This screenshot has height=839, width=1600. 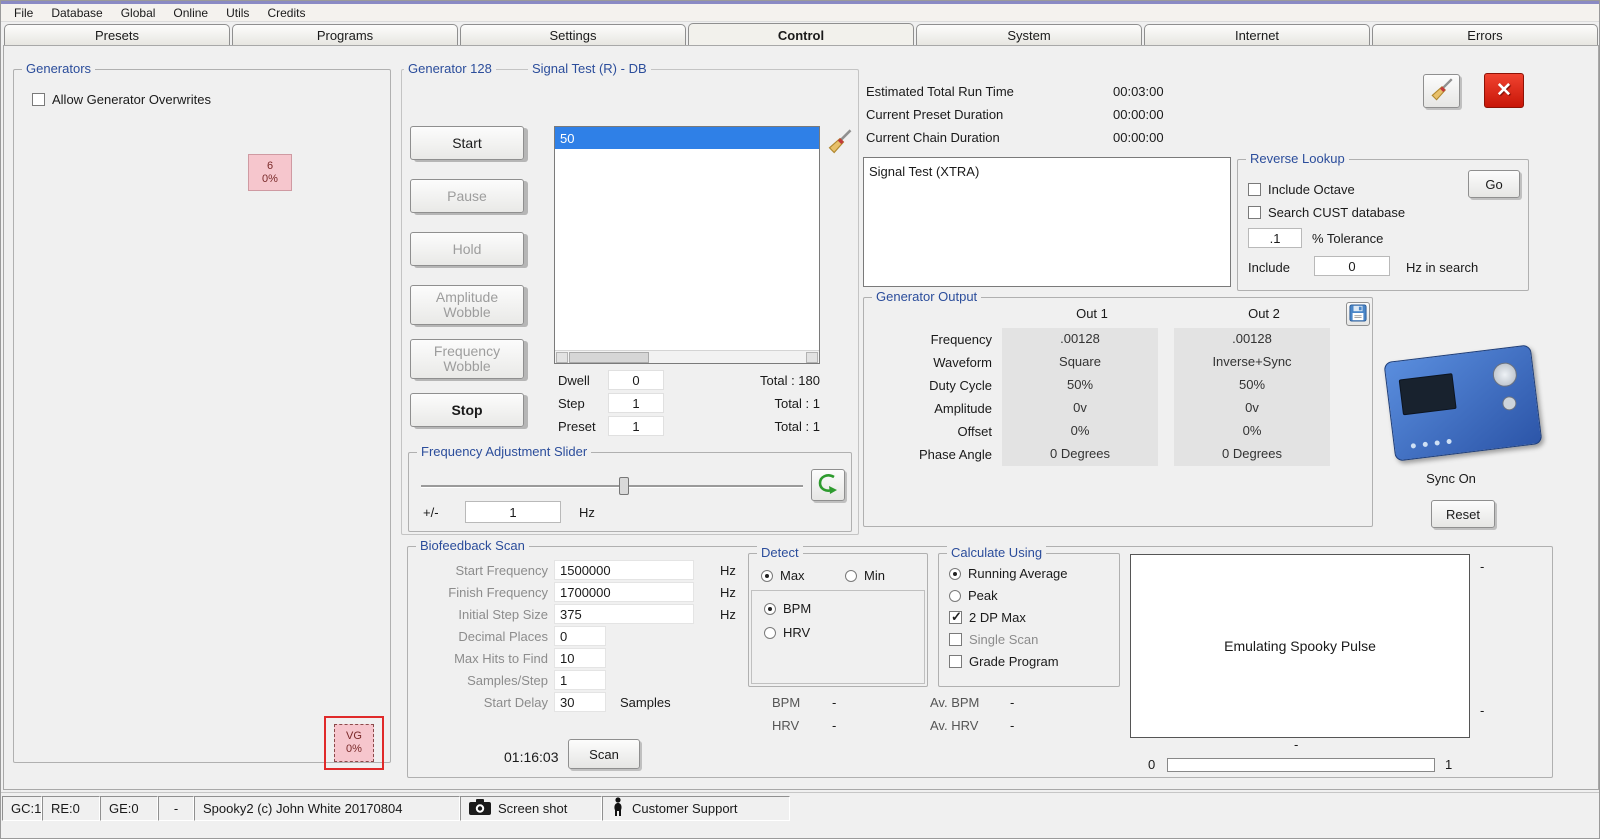 I want to click on total-run-time-value: 00:03:00, so click(x=1138, y=91).